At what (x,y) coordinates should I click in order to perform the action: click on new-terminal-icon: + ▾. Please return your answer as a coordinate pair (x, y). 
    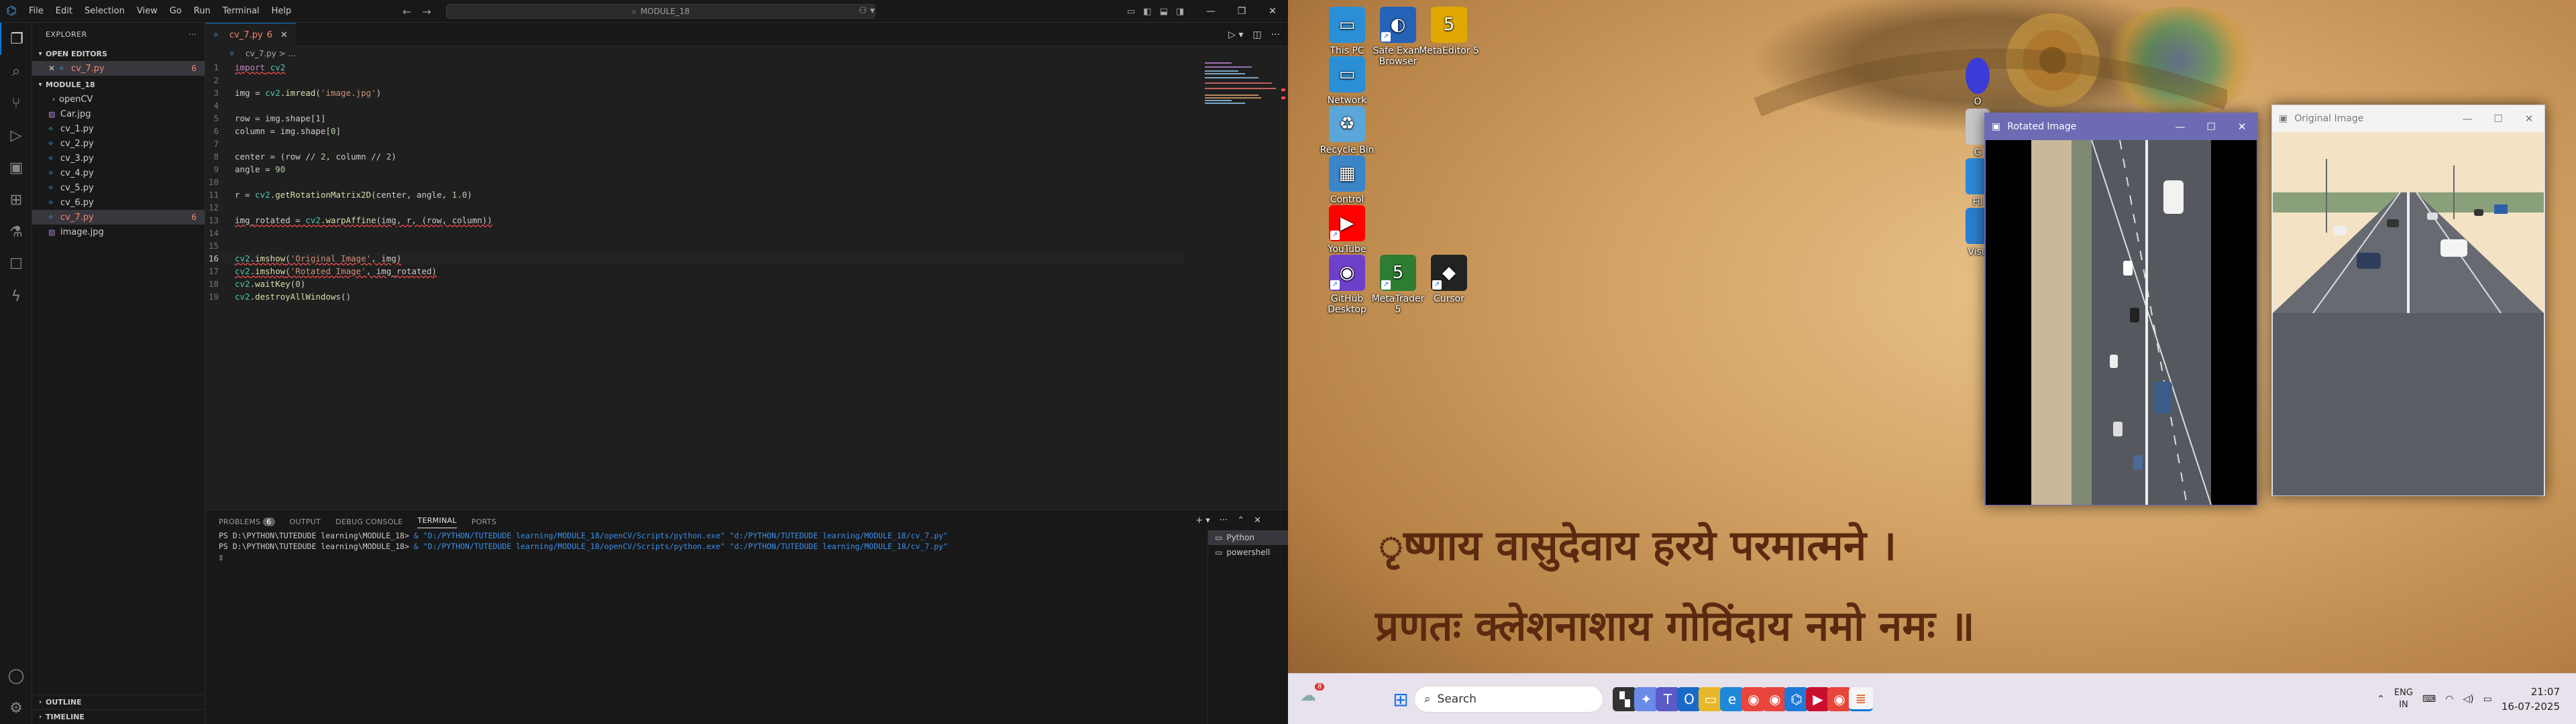
    Looking at the image, I should click on (1202, 521).